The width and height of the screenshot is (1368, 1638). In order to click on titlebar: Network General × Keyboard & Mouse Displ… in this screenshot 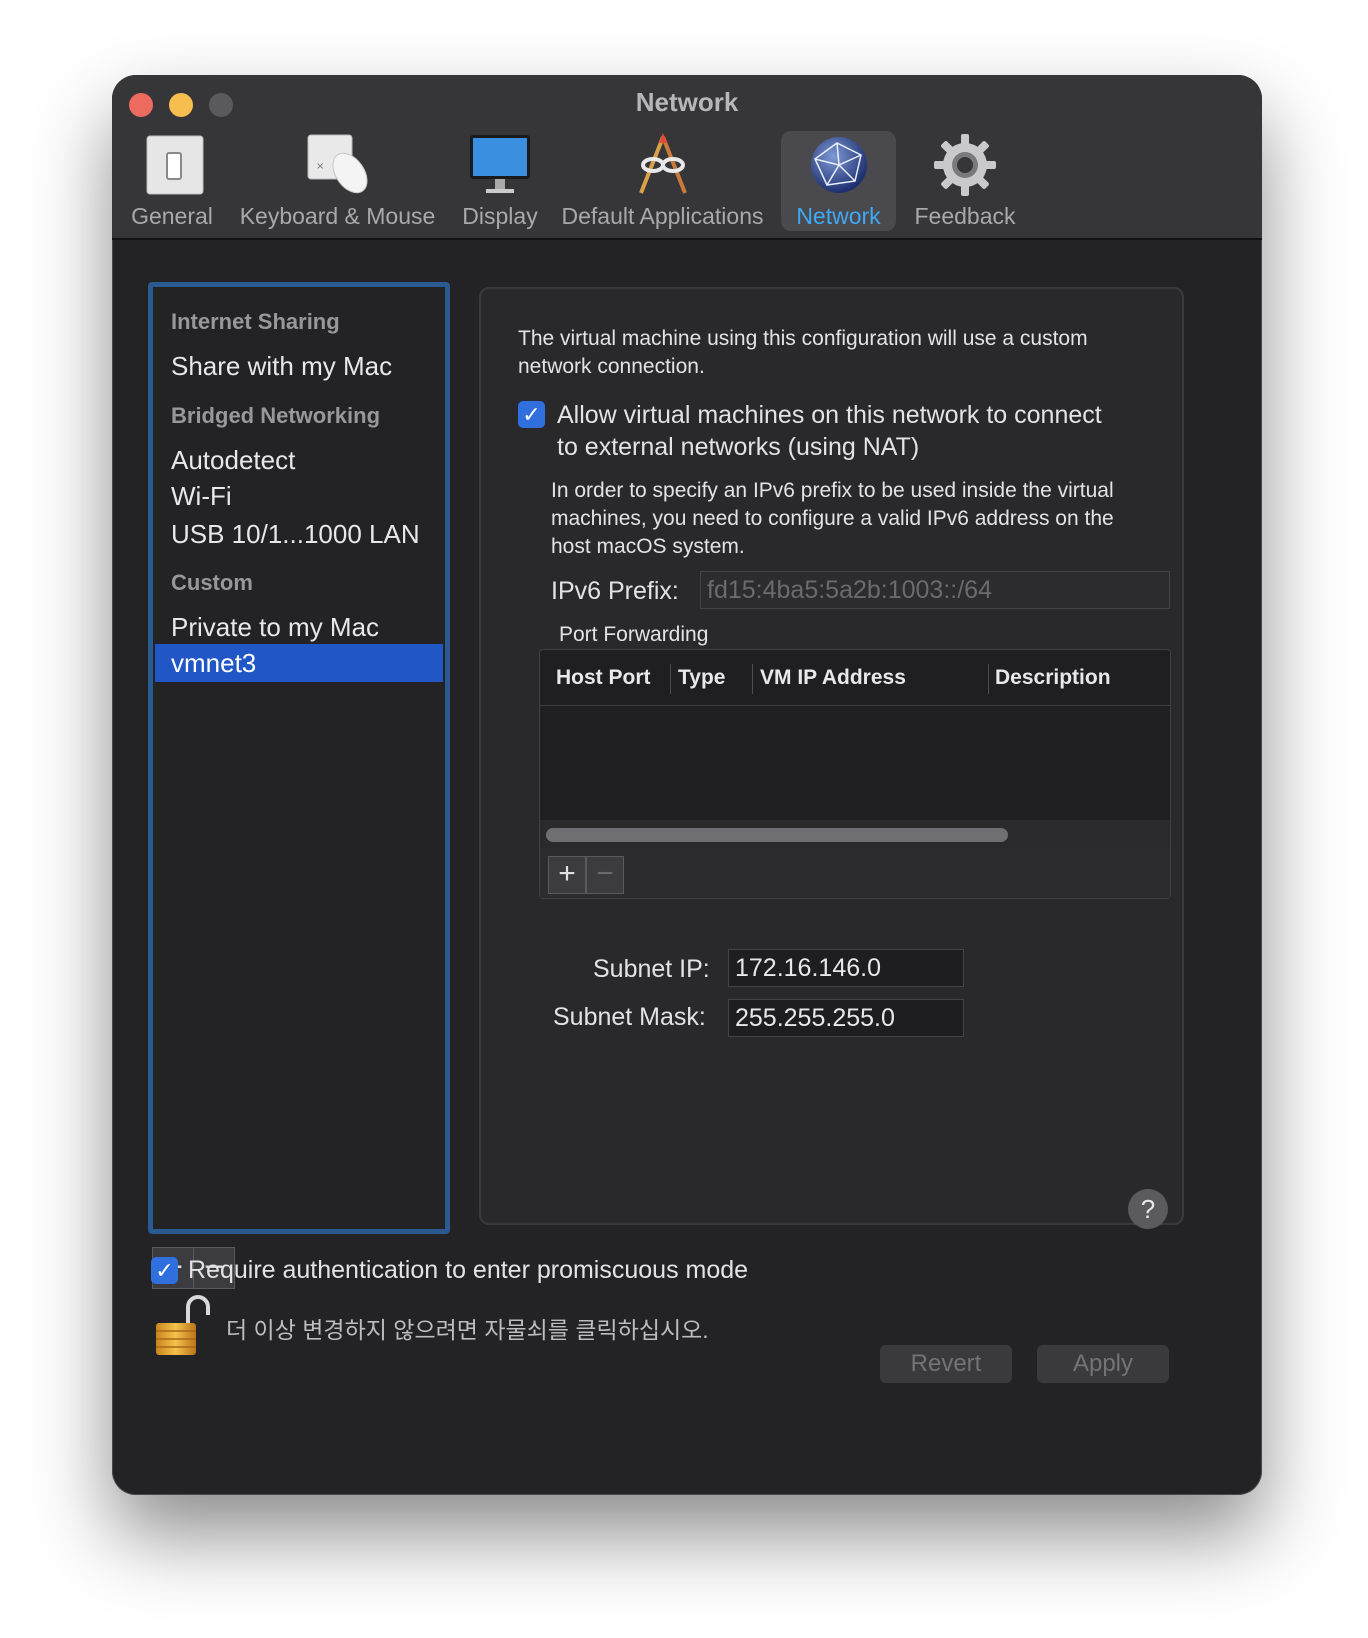, I will do `click(687, 157)`.